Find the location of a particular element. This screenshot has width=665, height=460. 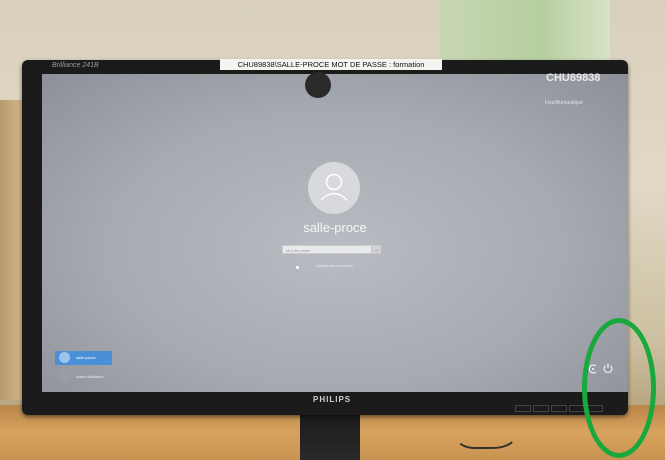

user-name: salle-proce is located at coordinates (335, 227).